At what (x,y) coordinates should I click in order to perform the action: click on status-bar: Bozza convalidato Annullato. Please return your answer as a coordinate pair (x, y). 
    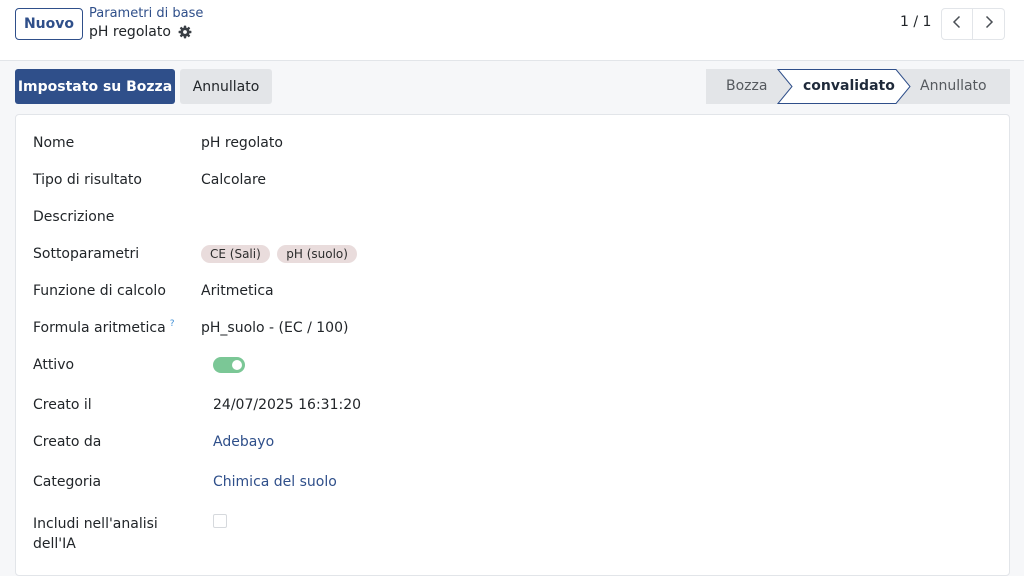
    Looking at the image, I should click on (858, 86).